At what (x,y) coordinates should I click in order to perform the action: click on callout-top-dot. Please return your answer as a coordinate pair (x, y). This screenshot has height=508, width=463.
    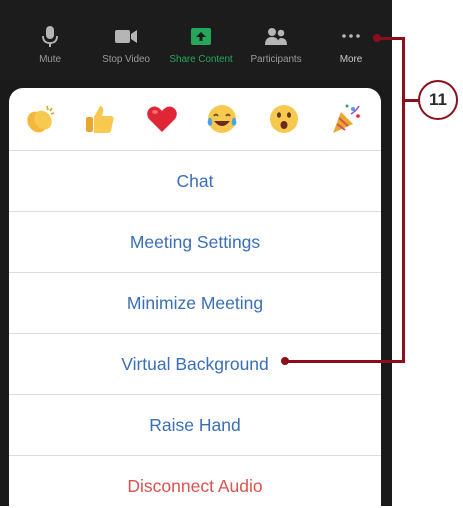
    Looking at the image, I should click on (377, 38).